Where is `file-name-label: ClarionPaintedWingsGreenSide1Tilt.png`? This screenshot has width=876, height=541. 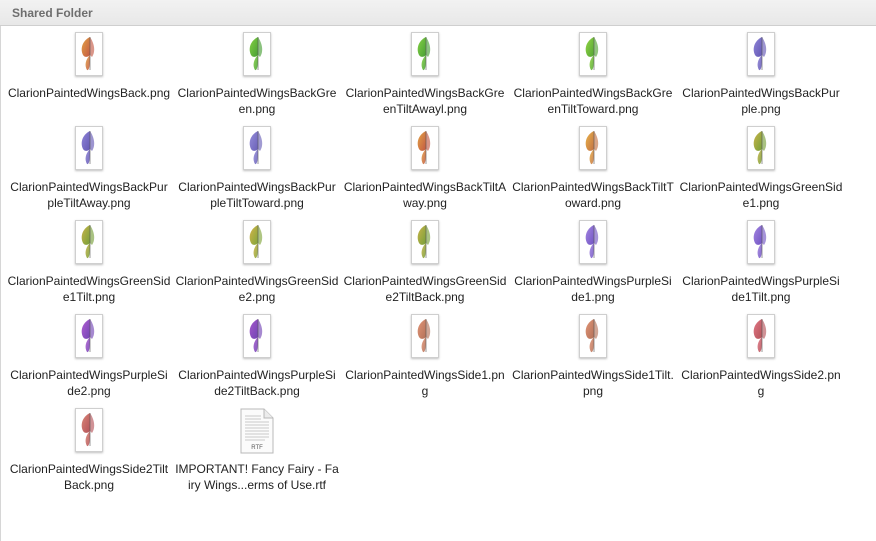
file-name-label: ClarionPaintedWingsGreenSide1Tilt.png is located at coordinates (89, 289).